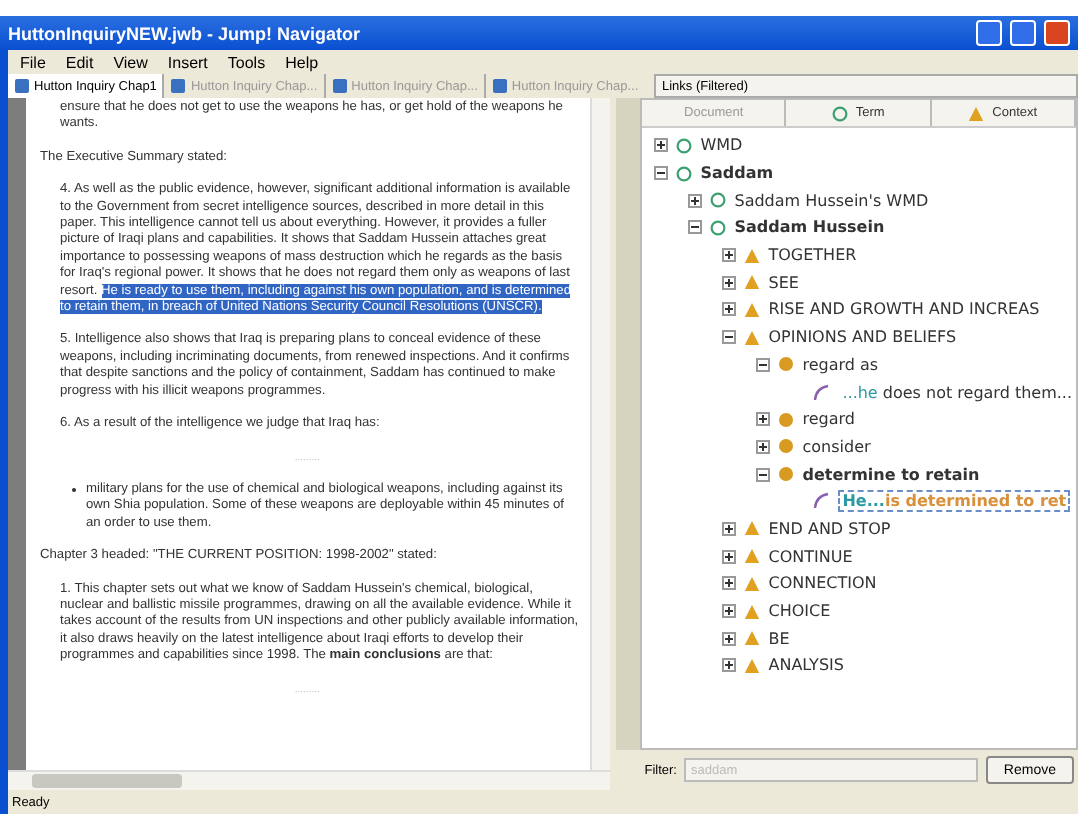  I want to click on maximize-button, so click(1023, 33).